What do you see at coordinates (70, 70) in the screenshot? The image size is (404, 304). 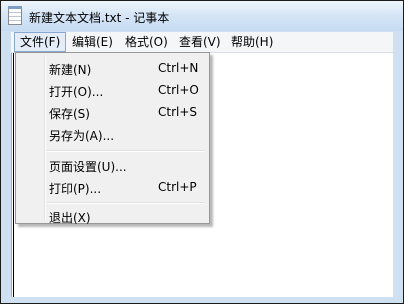 I see `menu-item-label: 新建(N)` at bounding box center [70, 70].